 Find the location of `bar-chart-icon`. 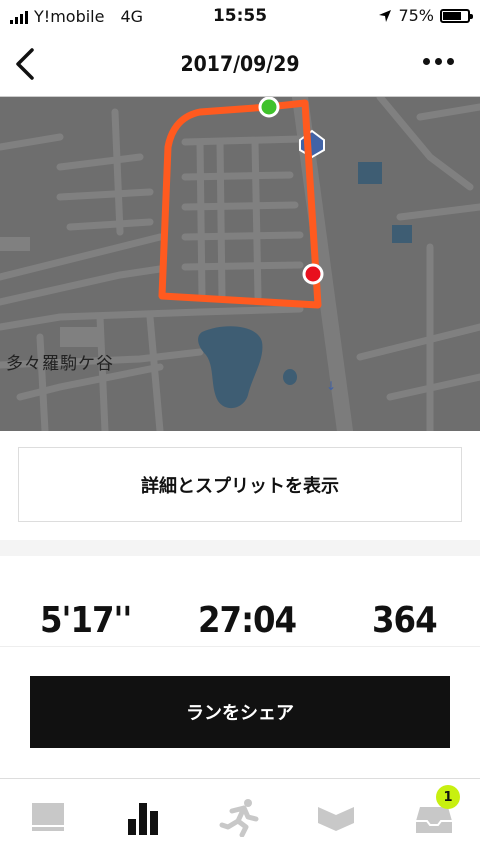

bar-chart-icon is located at coordinates (144, 817).